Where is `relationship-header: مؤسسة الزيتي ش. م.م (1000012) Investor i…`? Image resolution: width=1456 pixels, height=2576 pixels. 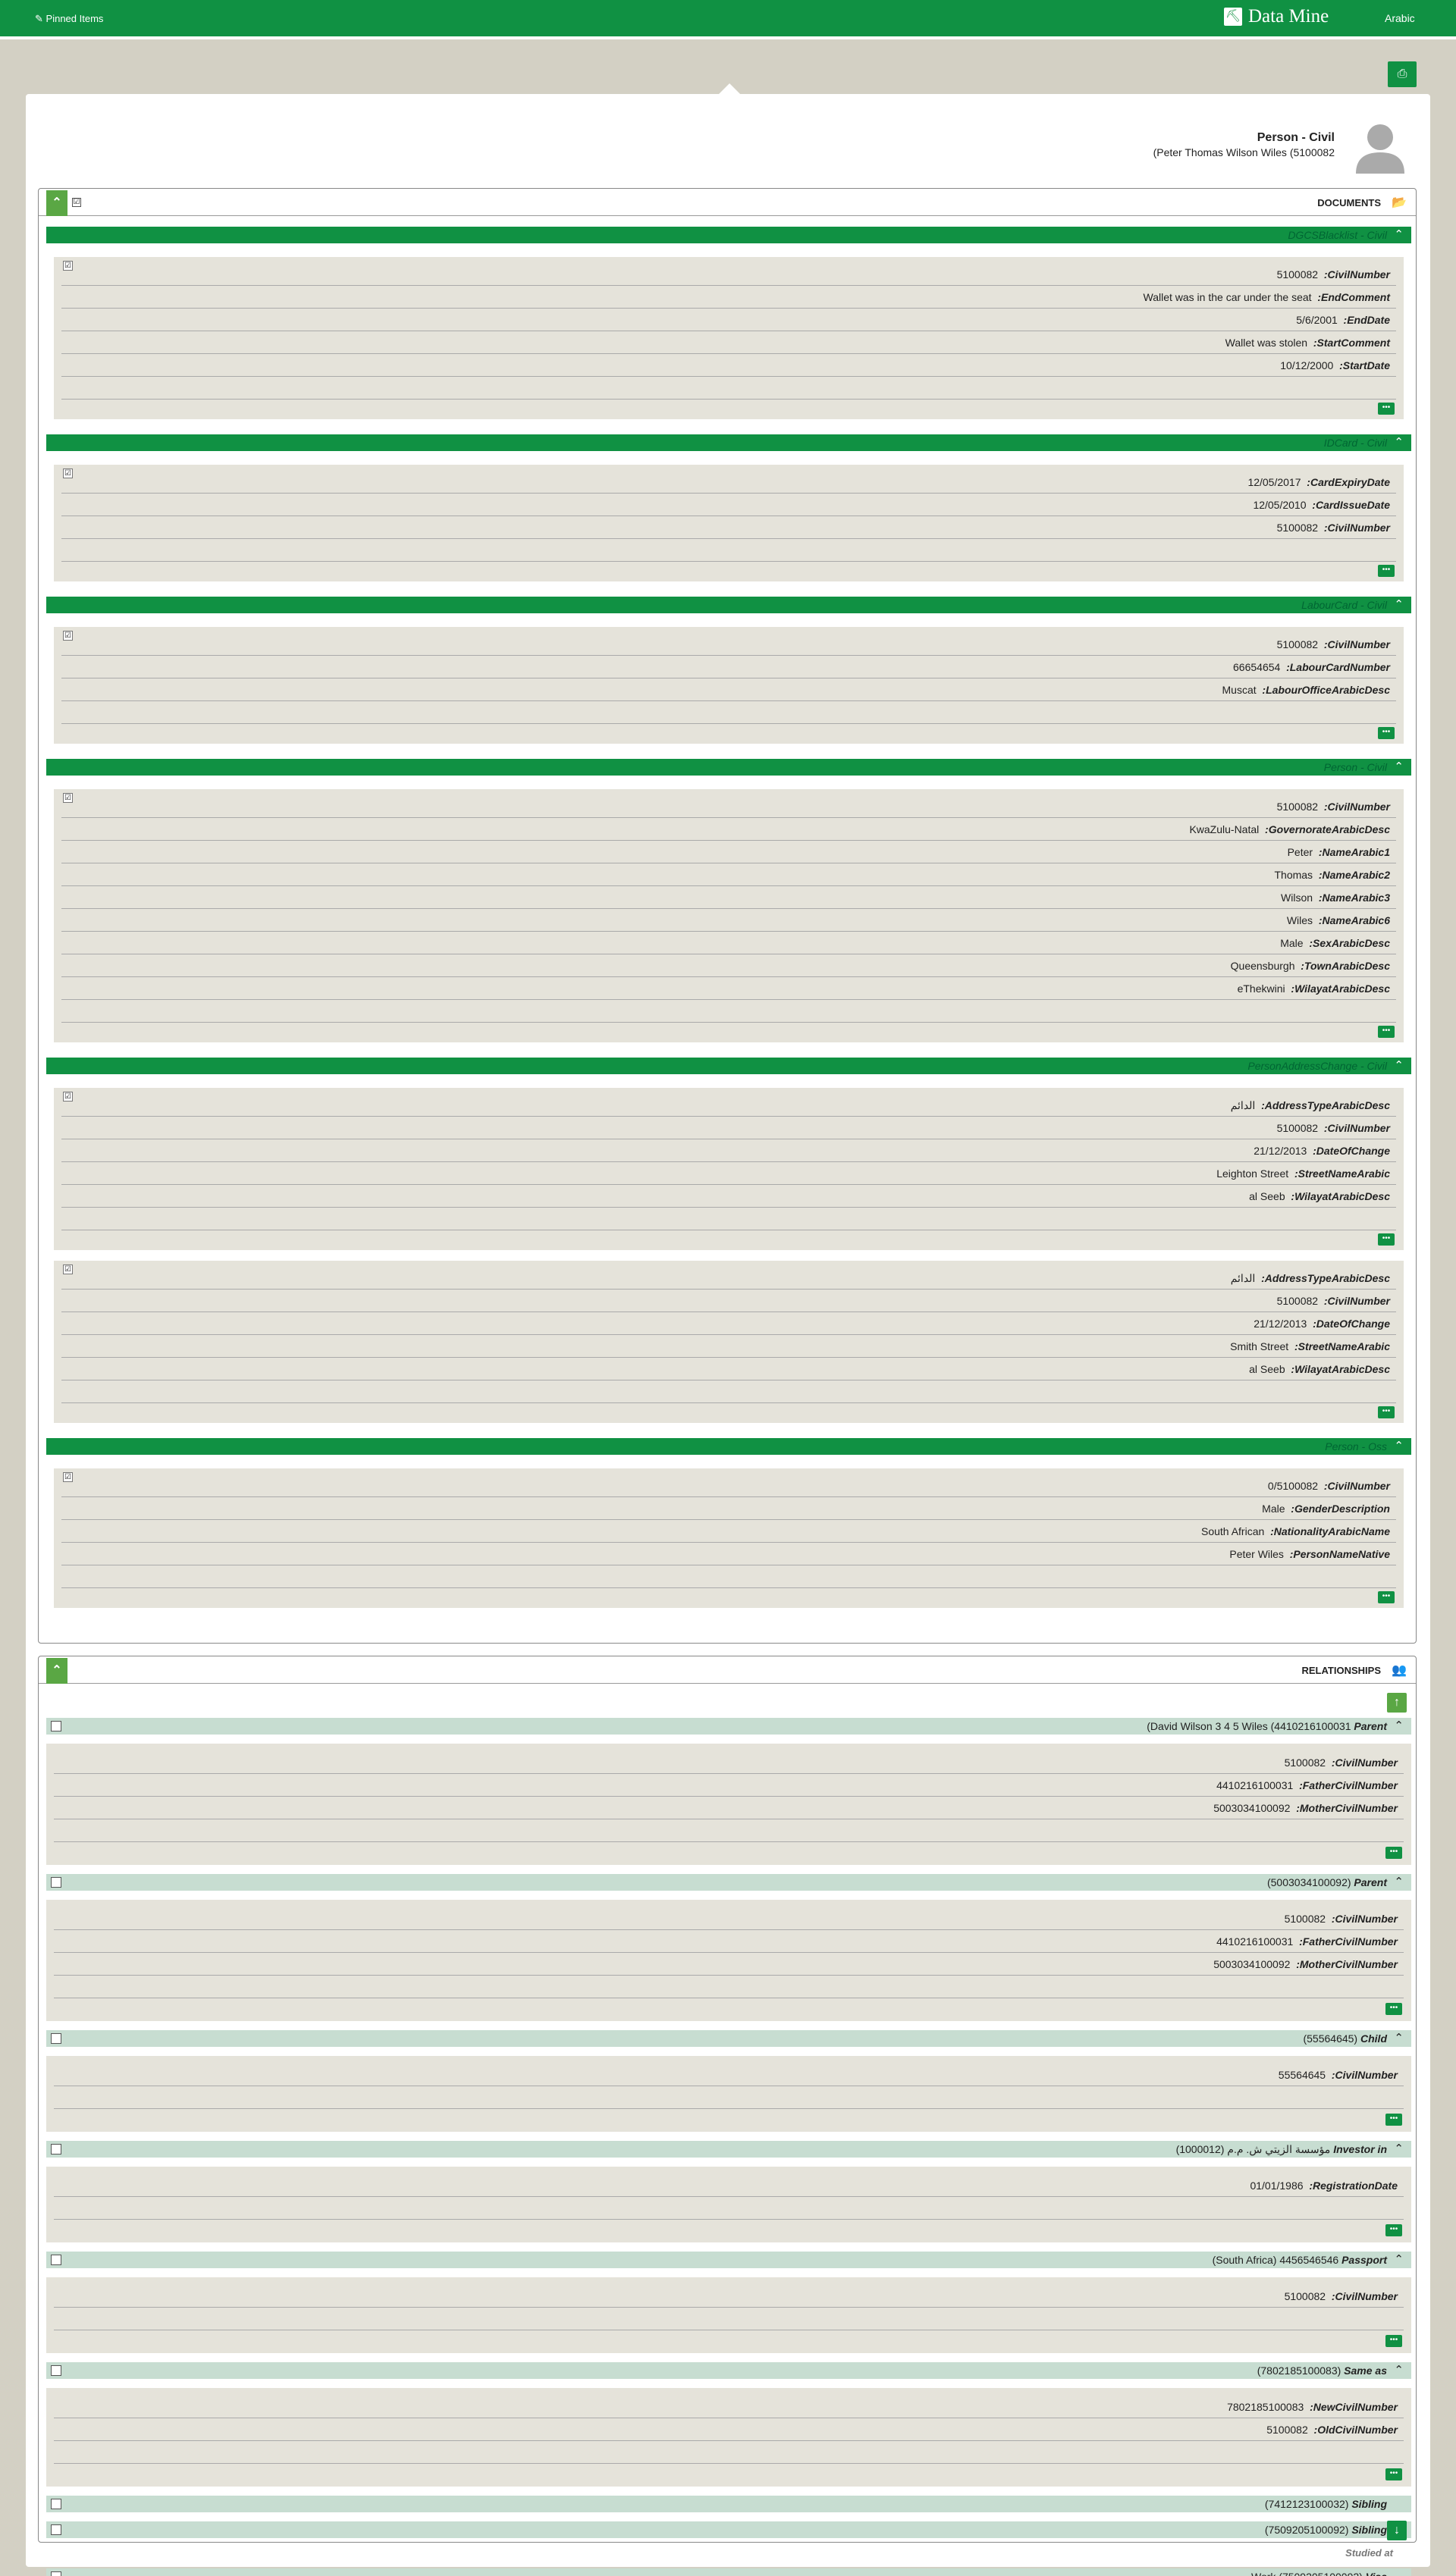 relationship-header: مؤسسة الزيتي ش. م.م (1000012) Investor i… is located at coordinates (728, 2149).